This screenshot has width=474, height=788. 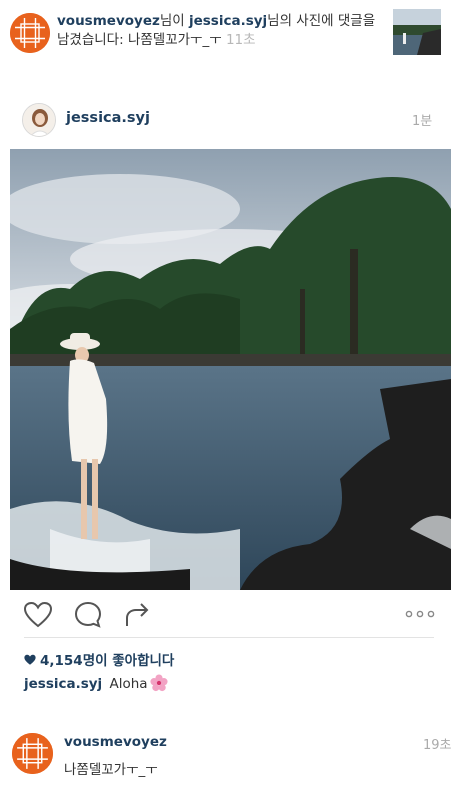 I want to click on post-caption: jessica.syj Aloha, so click(x=96, y=684).